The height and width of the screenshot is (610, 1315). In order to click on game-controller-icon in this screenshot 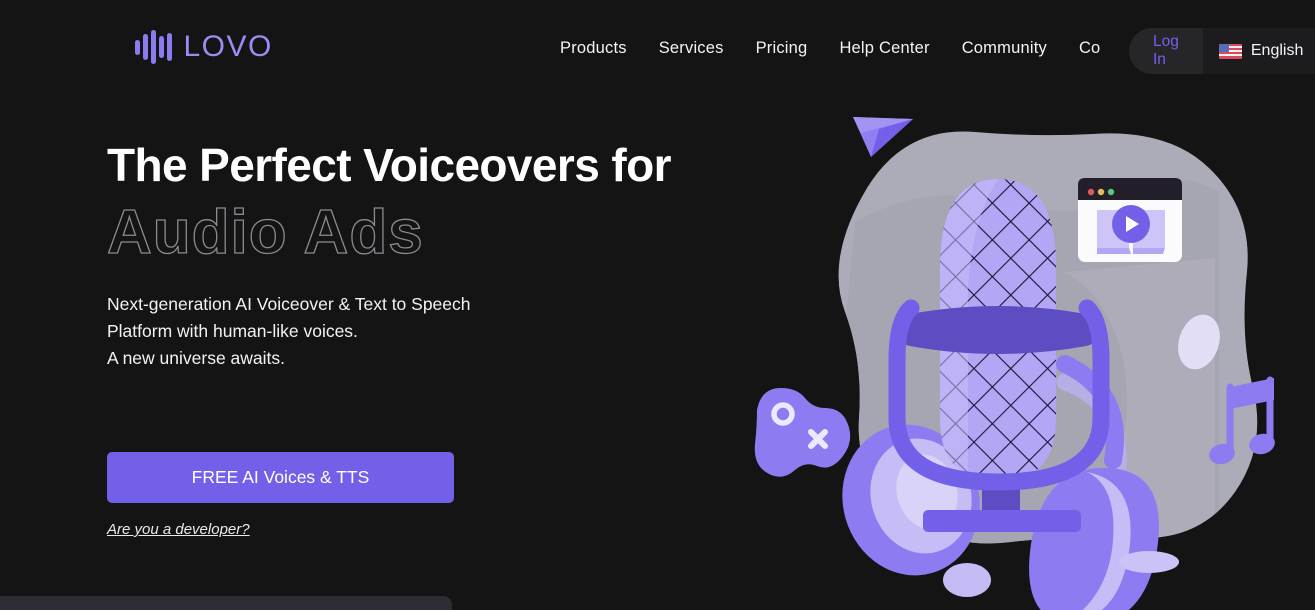, I will do `click(802, 432)`.